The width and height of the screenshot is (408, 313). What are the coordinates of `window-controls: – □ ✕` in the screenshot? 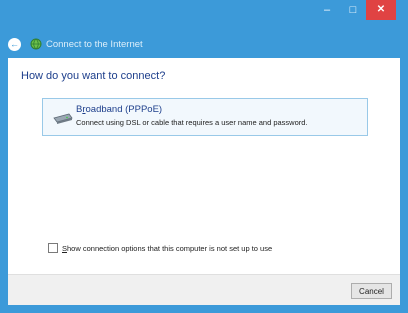 It's located at (355, 10).